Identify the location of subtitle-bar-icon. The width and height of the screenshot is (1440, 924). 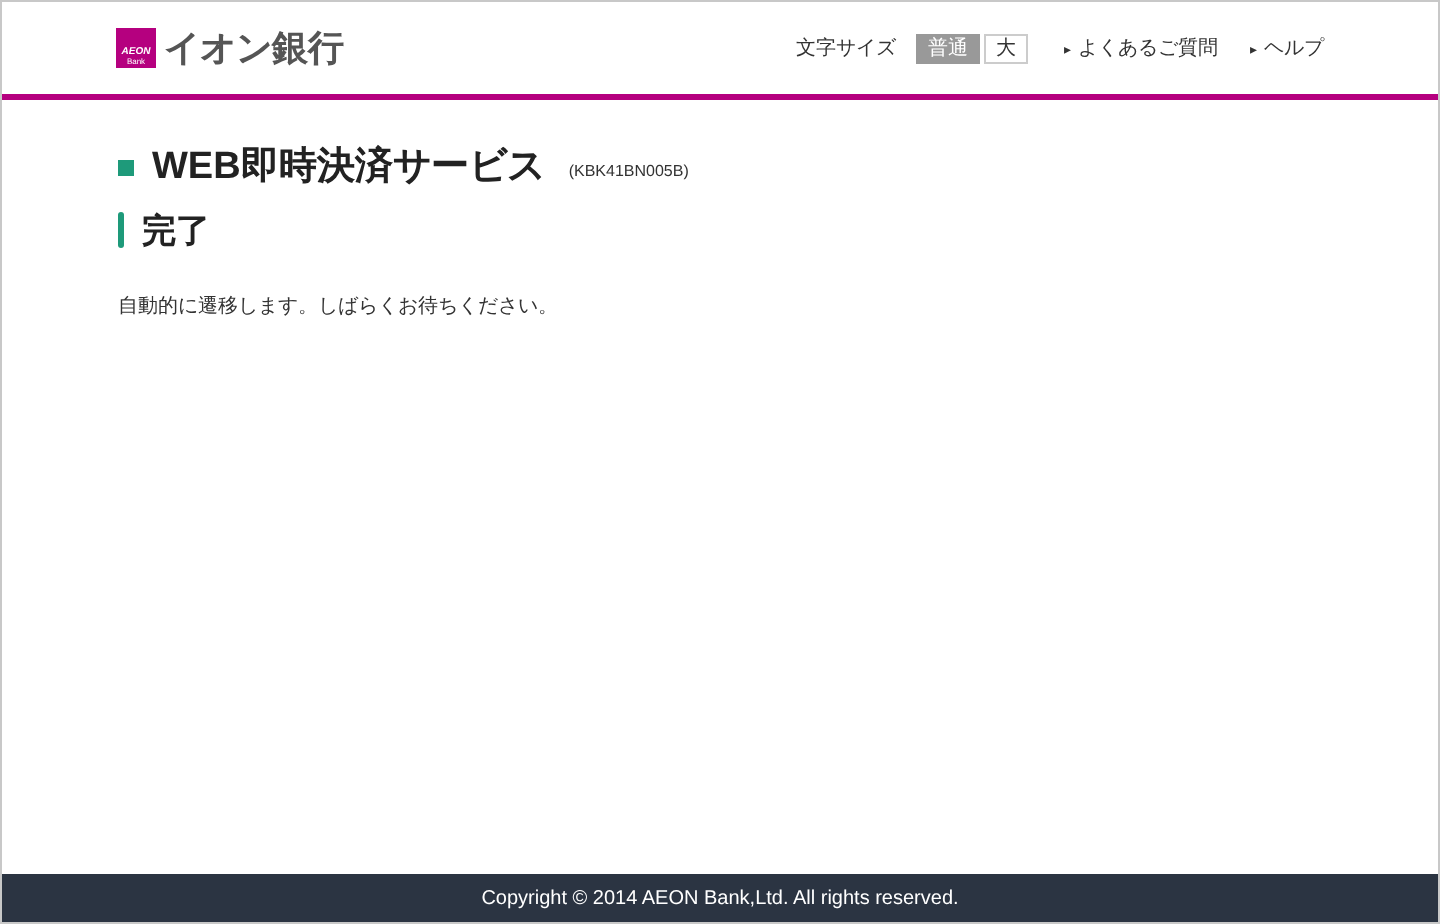
(121, 230).